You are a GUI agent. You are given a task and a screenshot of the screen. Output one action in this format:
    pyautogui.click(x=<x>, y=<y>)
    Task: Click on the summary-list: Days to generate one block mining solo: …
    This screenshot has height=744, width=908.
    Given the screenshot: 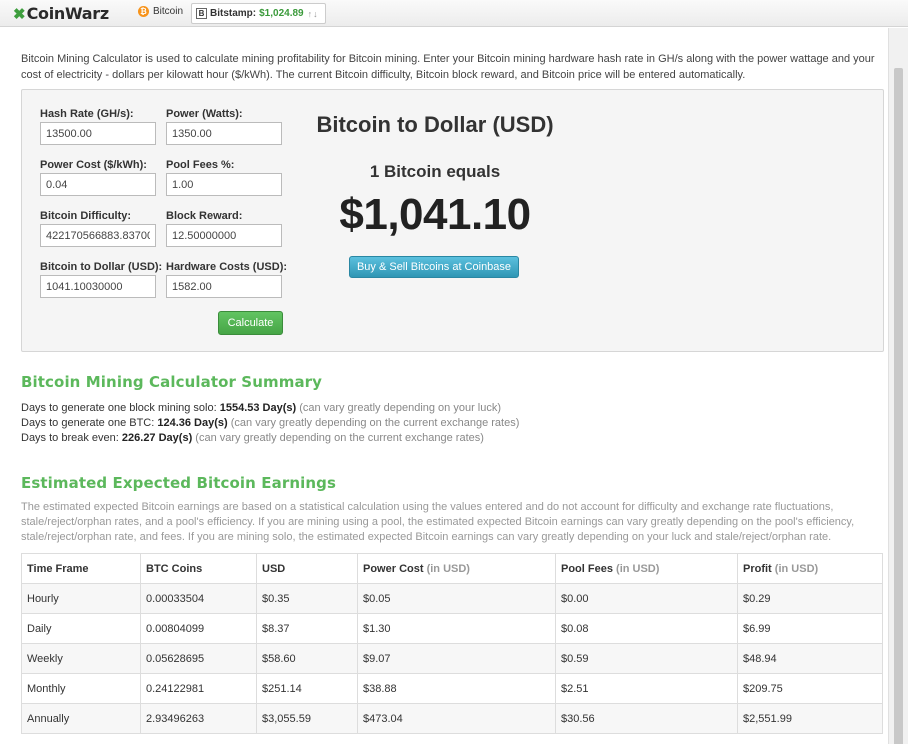 What is the action you would take?
    pyautogui.click(x=270, y=423)
    